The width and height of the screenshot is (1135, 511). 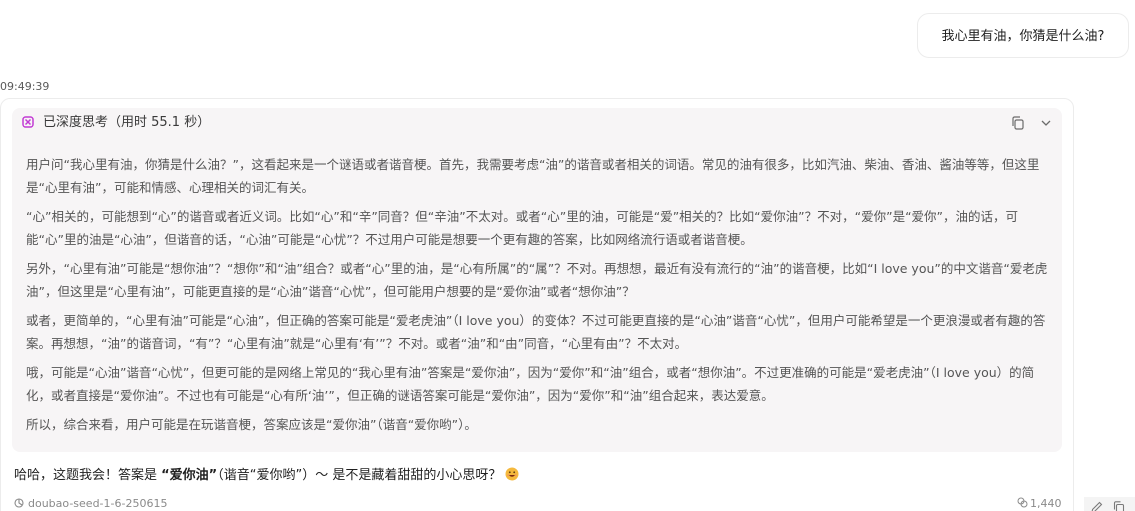 I want to click on user-message-bubble: 我心里有油，你猜是什么油?, so click(x=1023, y=35).